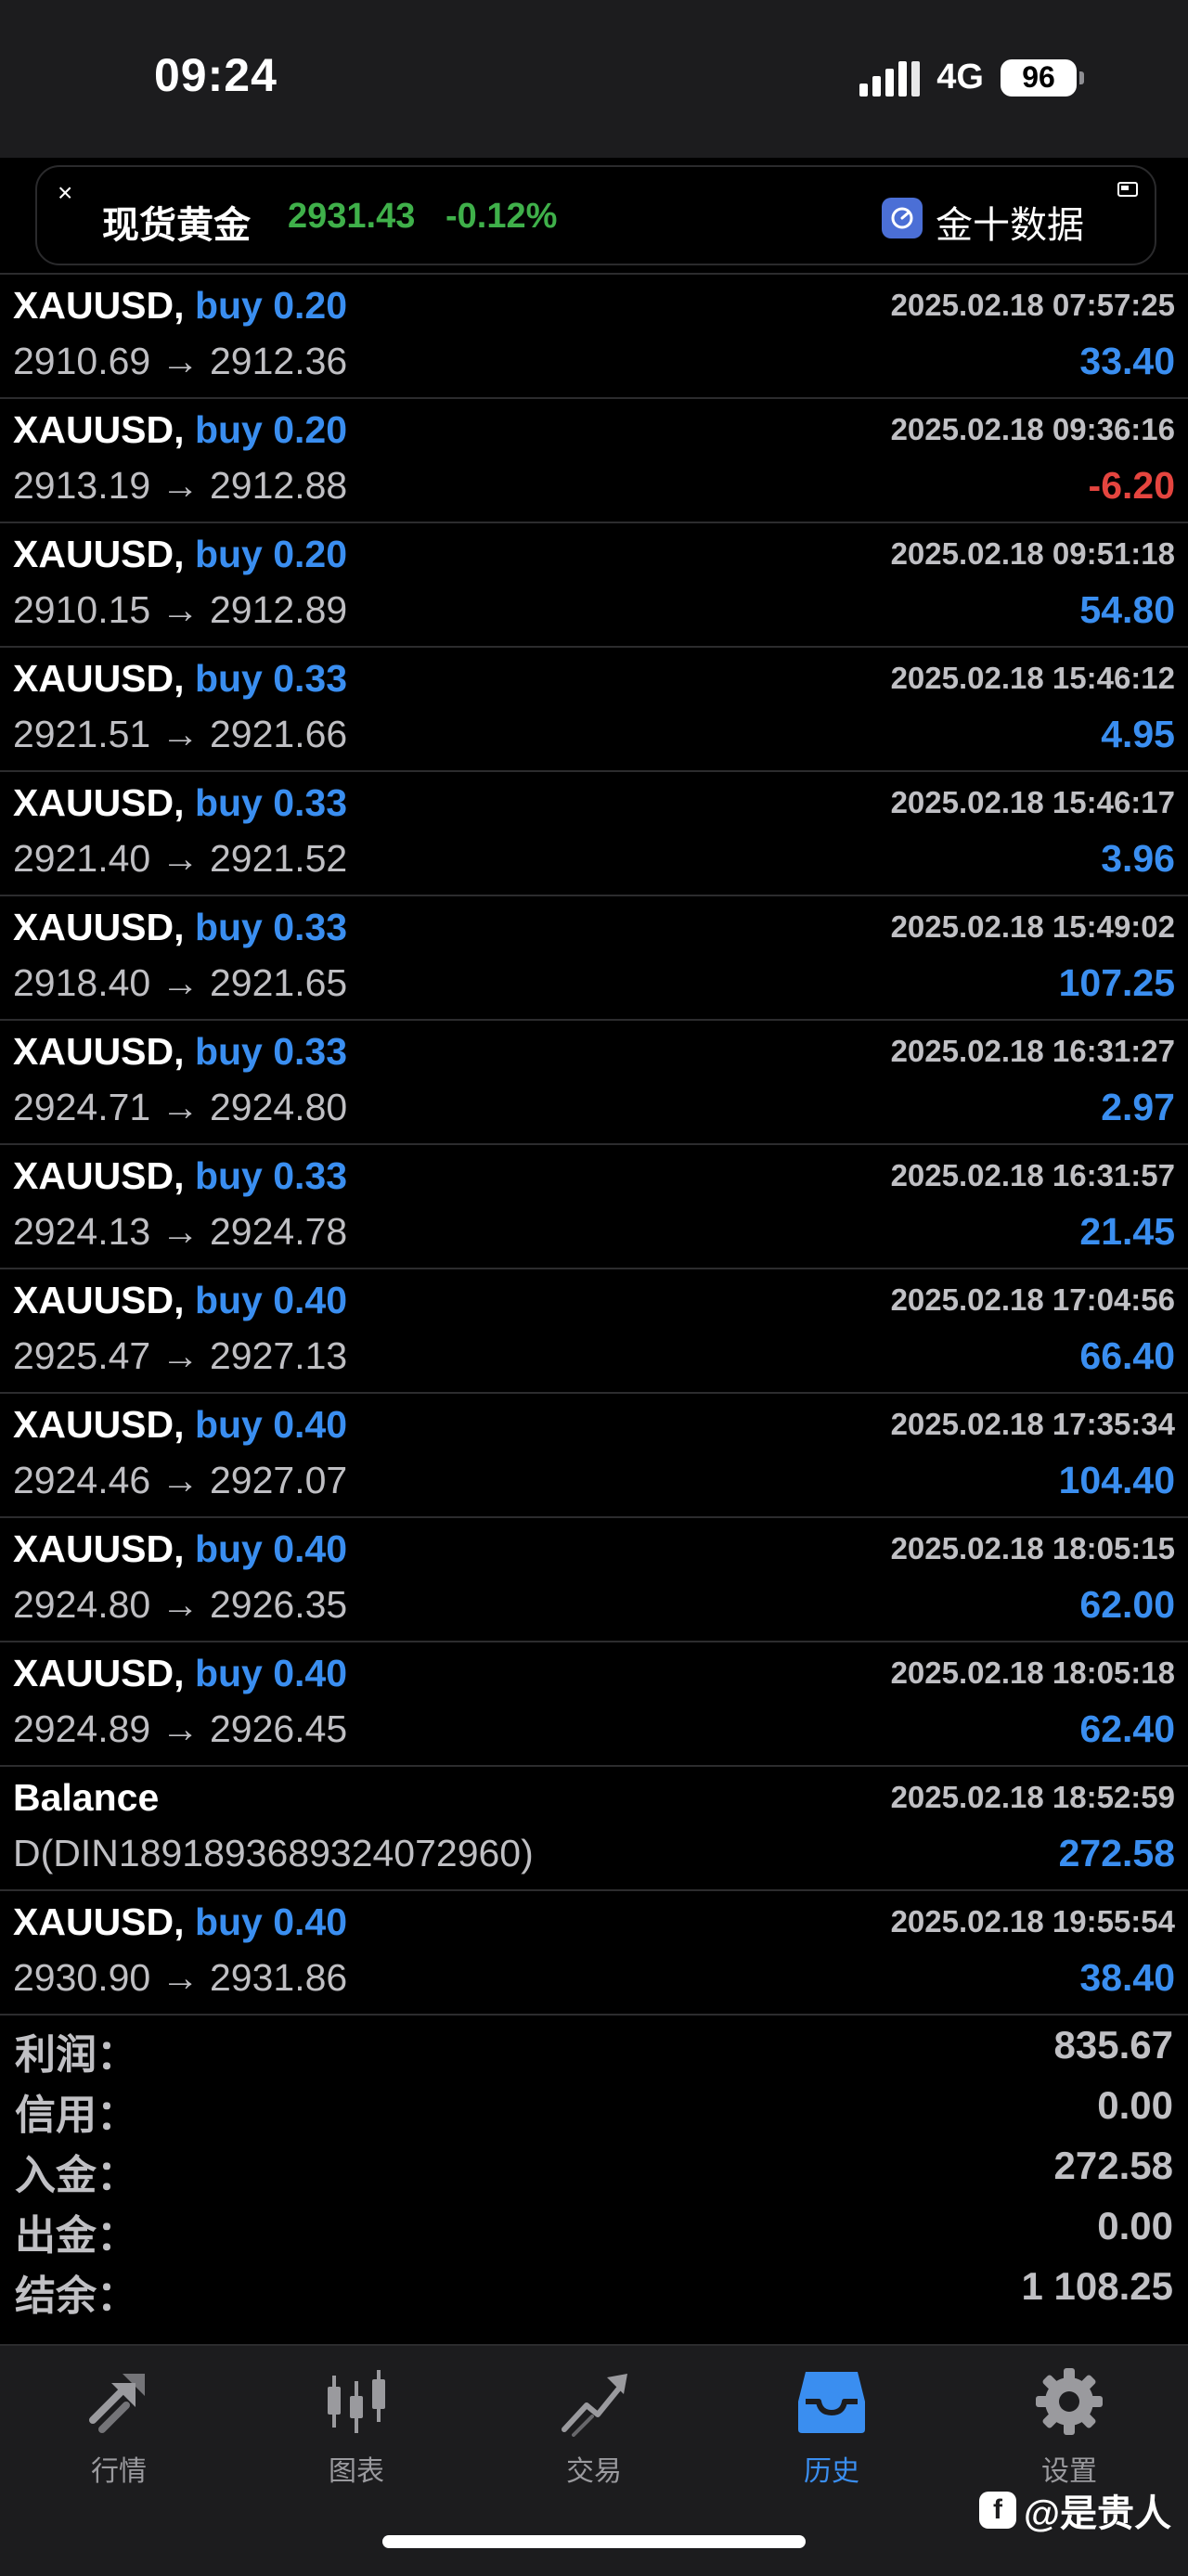 The height and width of the screenshot is (2576, 1188). I want to click on deal-time: 2025.02.18 18:52:59, so click(1032, 1797).